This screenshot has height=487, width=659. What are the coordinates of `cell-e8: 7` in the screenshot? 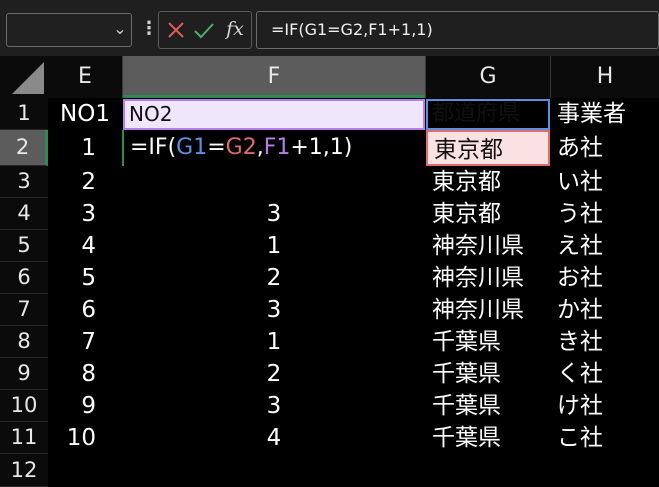 It's located at (75, 342).